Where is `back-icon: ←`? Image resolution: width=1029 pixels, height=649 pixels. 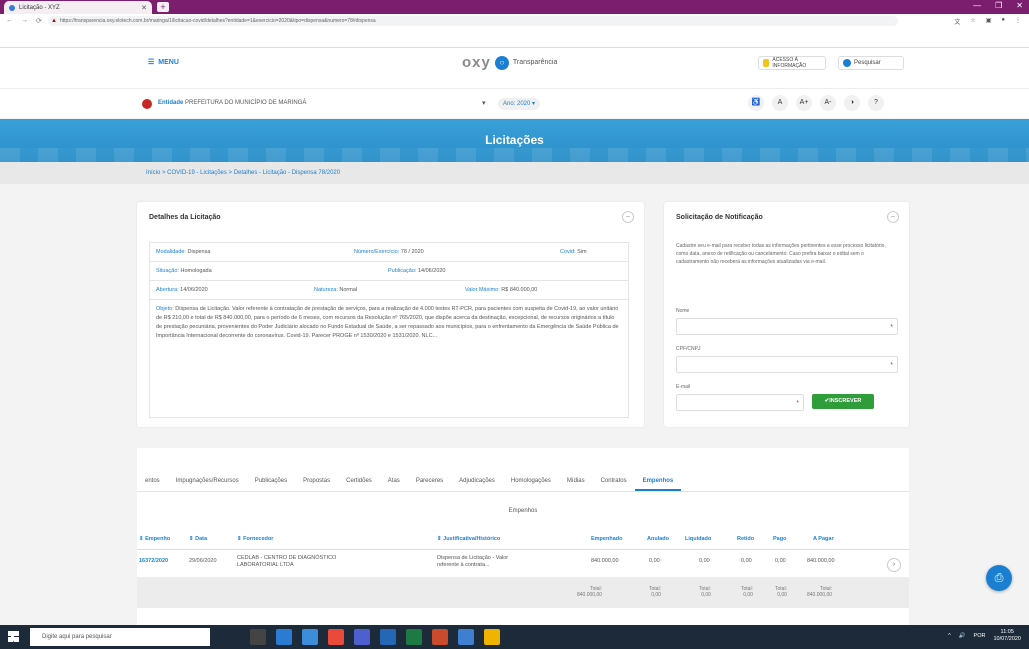 back-icon: ← is located at coordinates (9, 21).